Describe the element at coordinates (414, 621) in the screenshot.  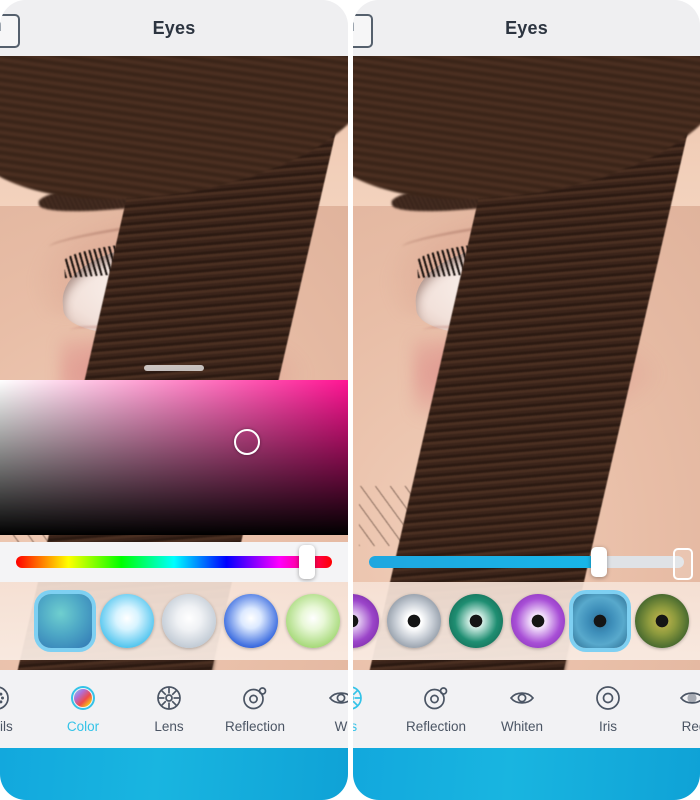
I see `swatch-iris-gray` at that location.